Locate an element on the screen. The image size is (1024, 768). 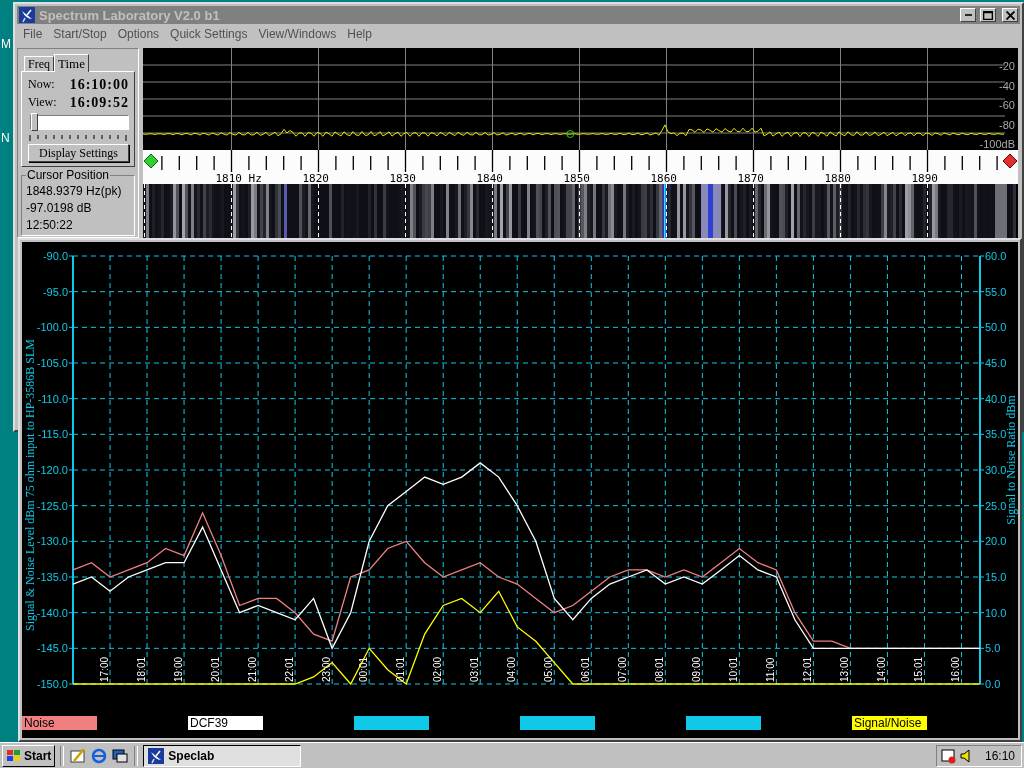
slider-thumb is located at coordinates (34, 122).